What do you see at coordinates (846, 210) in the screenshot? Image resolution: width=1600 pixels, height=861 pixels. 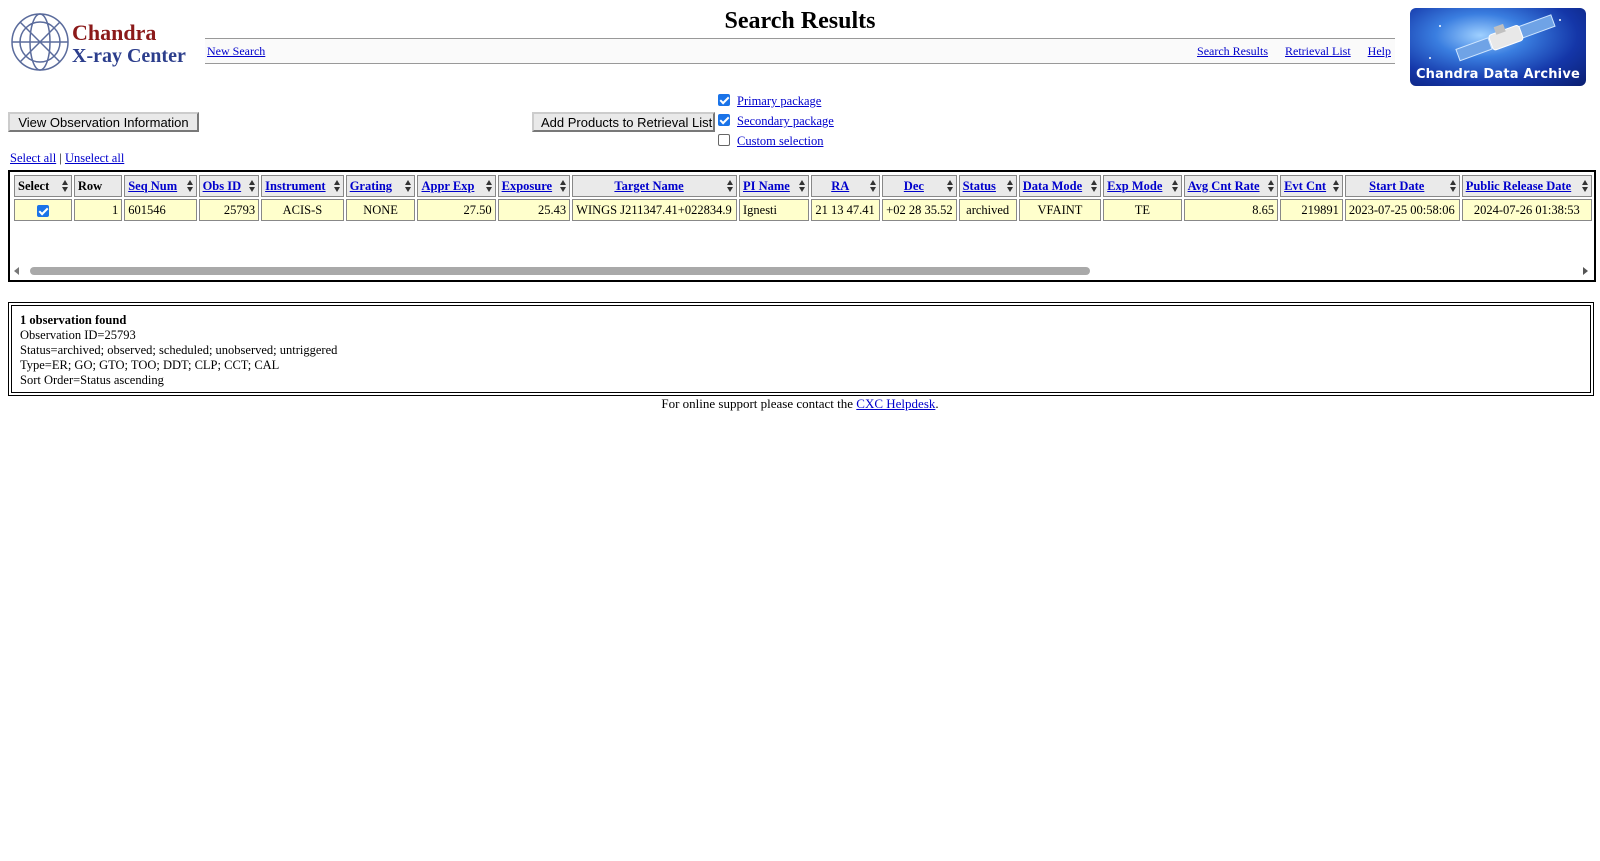 I see `cell-ra: 21 13 47.41` at bounding box center [846, 210].